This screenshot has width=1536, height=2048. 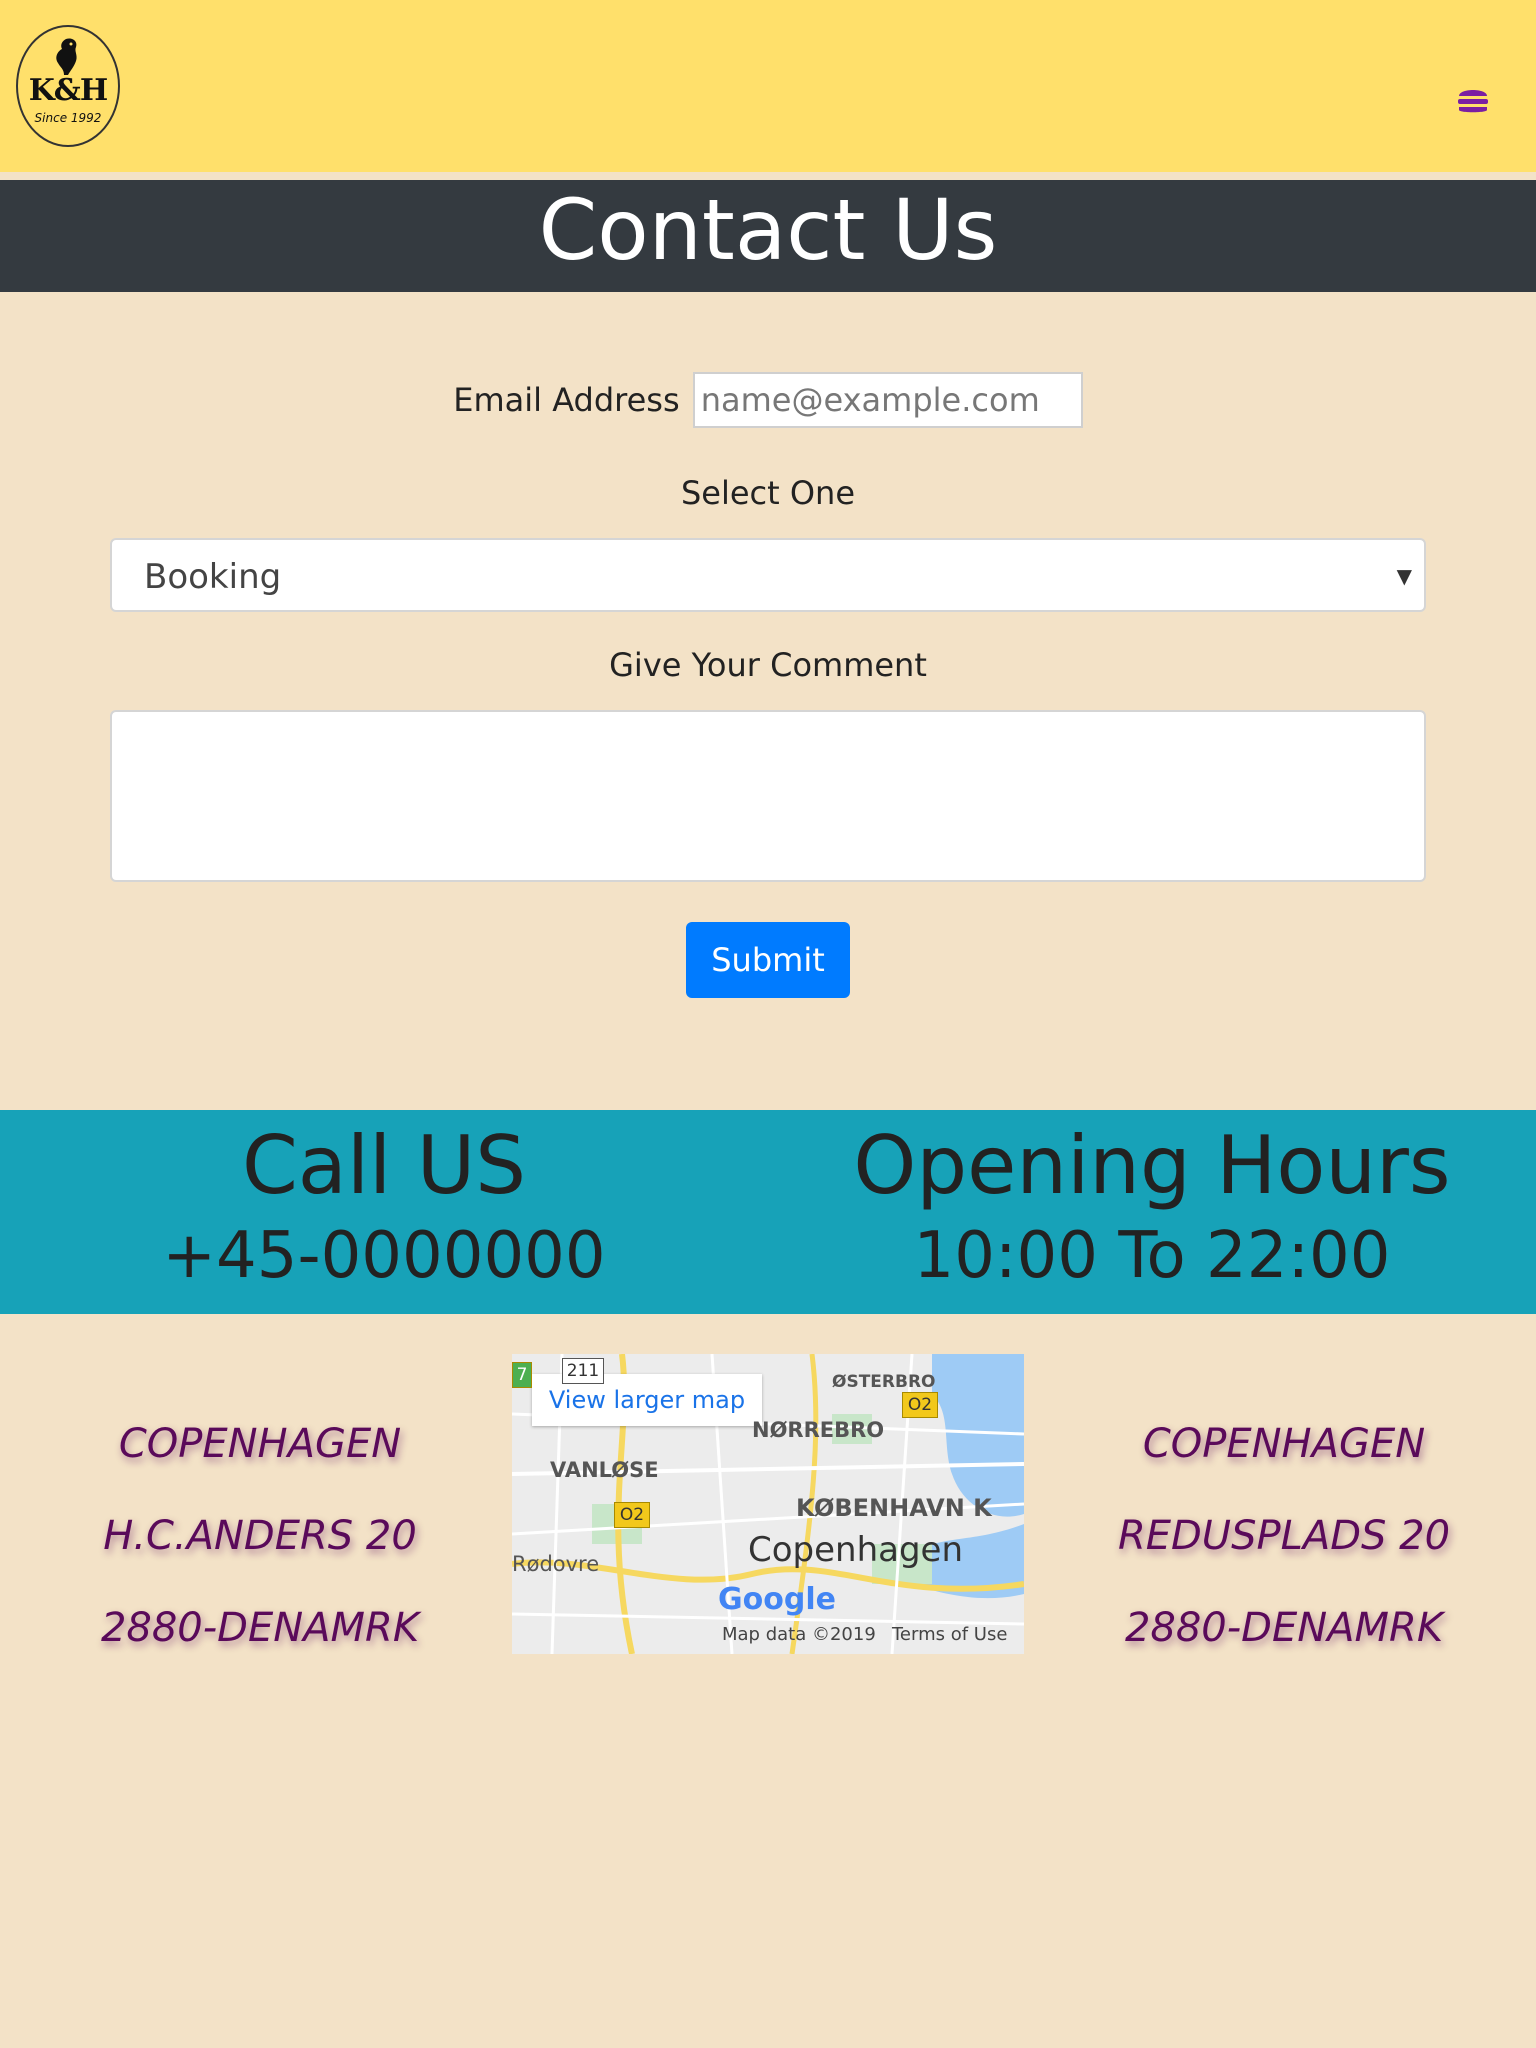 What do you see at coordinates (768, 960) in the screenshot?
I see `submit-button: Submit` at bounding box center [768, 960].